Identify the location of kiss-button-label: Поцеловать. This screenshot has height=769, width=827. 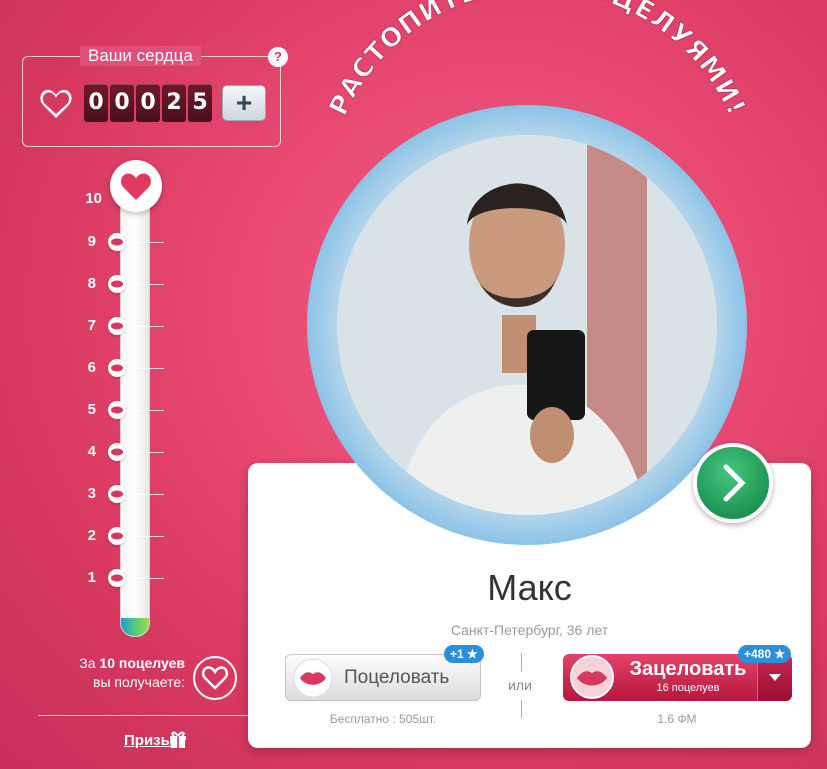
(397, 677).